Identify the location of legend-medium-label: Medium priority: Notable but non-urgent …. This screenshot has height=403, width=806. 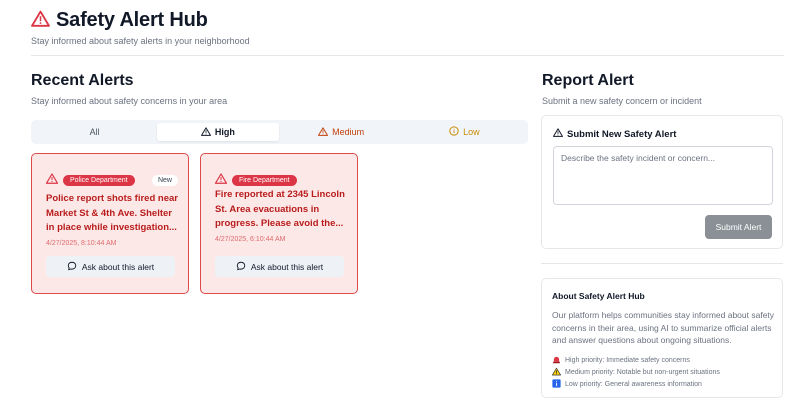
(642, 372).